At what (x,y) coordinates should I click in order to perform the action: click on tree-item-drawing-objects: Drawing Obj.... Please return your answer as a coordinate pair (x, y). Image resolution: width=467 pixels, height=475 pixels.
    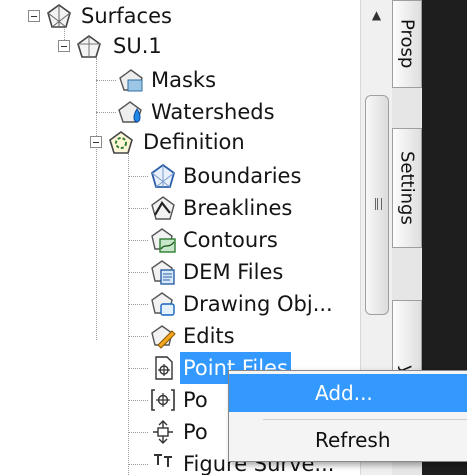
    Looking at the image, I should click on (258, 304).